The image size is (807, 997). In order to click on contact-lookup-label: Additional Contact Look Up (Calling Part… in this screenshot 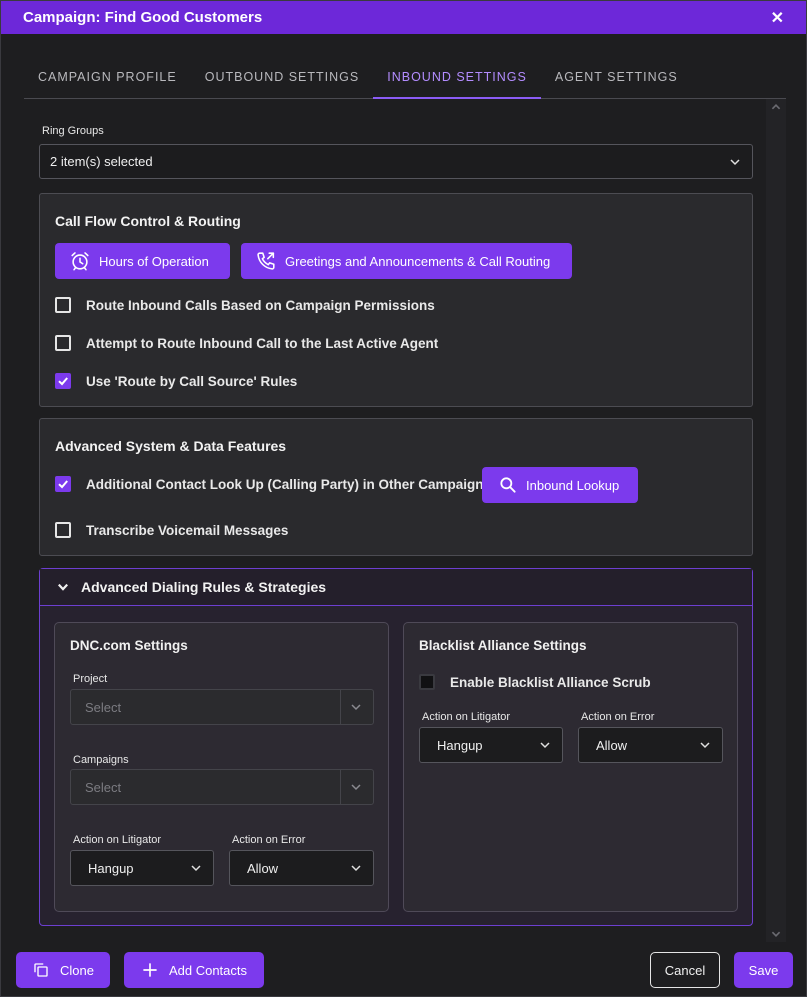, I will do `click(289, 484)`.